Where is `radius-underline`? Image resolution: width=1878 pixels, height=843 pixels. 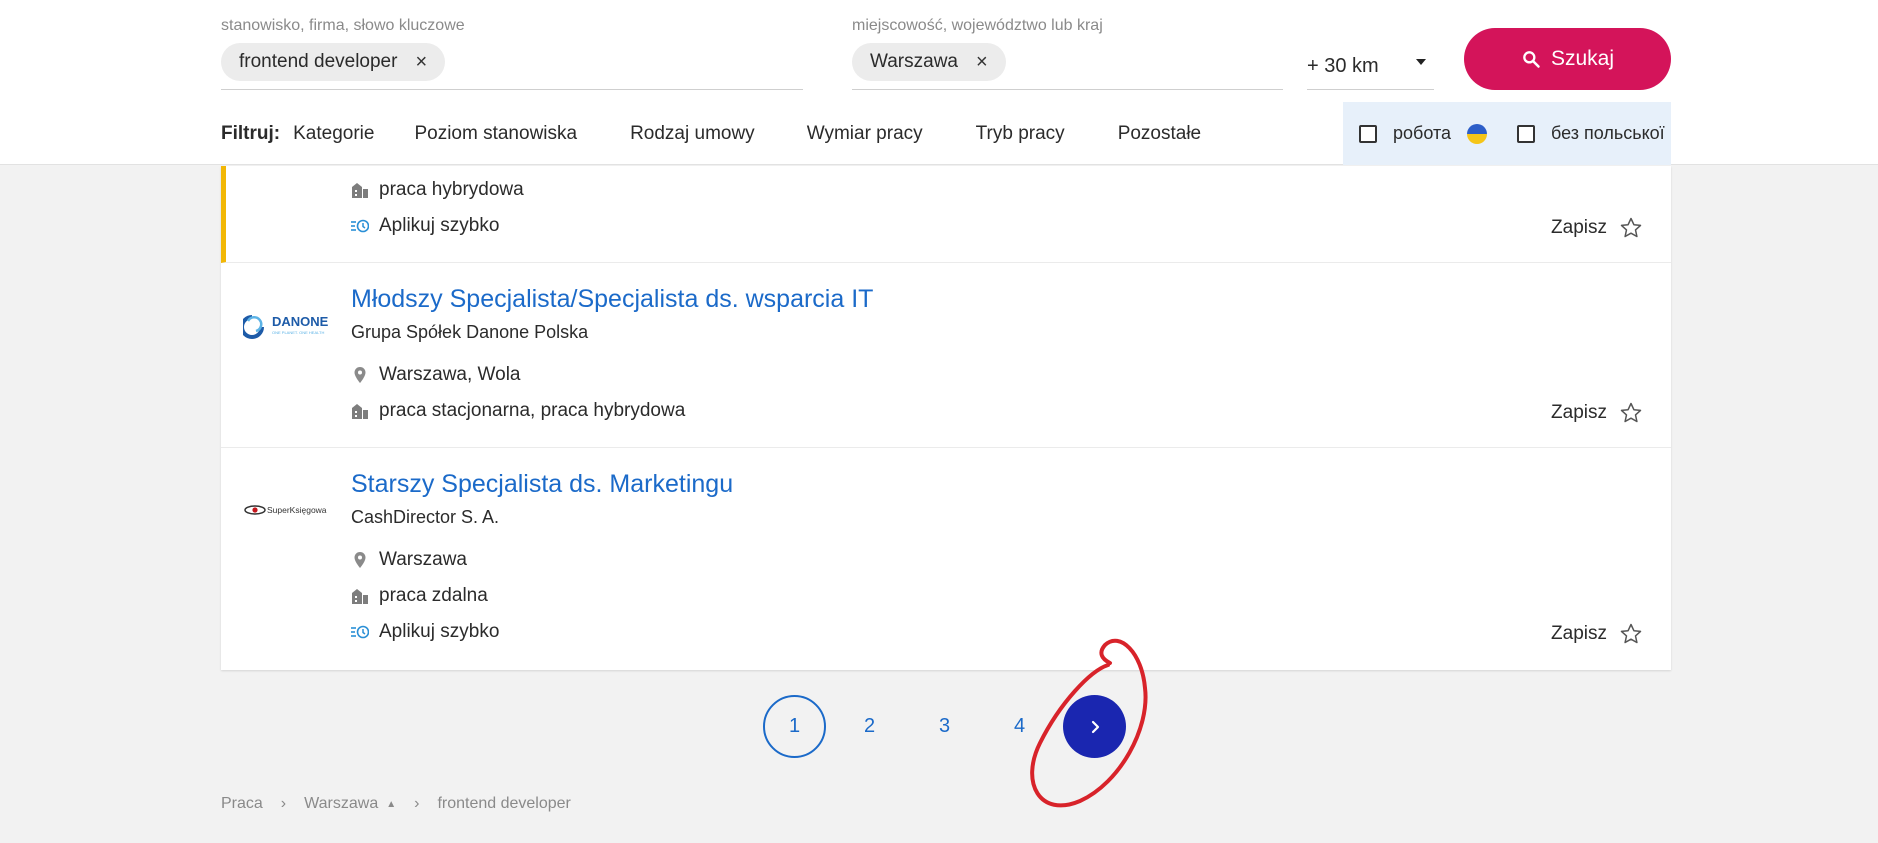 radius-underline is located at coordinates (1370, 89).